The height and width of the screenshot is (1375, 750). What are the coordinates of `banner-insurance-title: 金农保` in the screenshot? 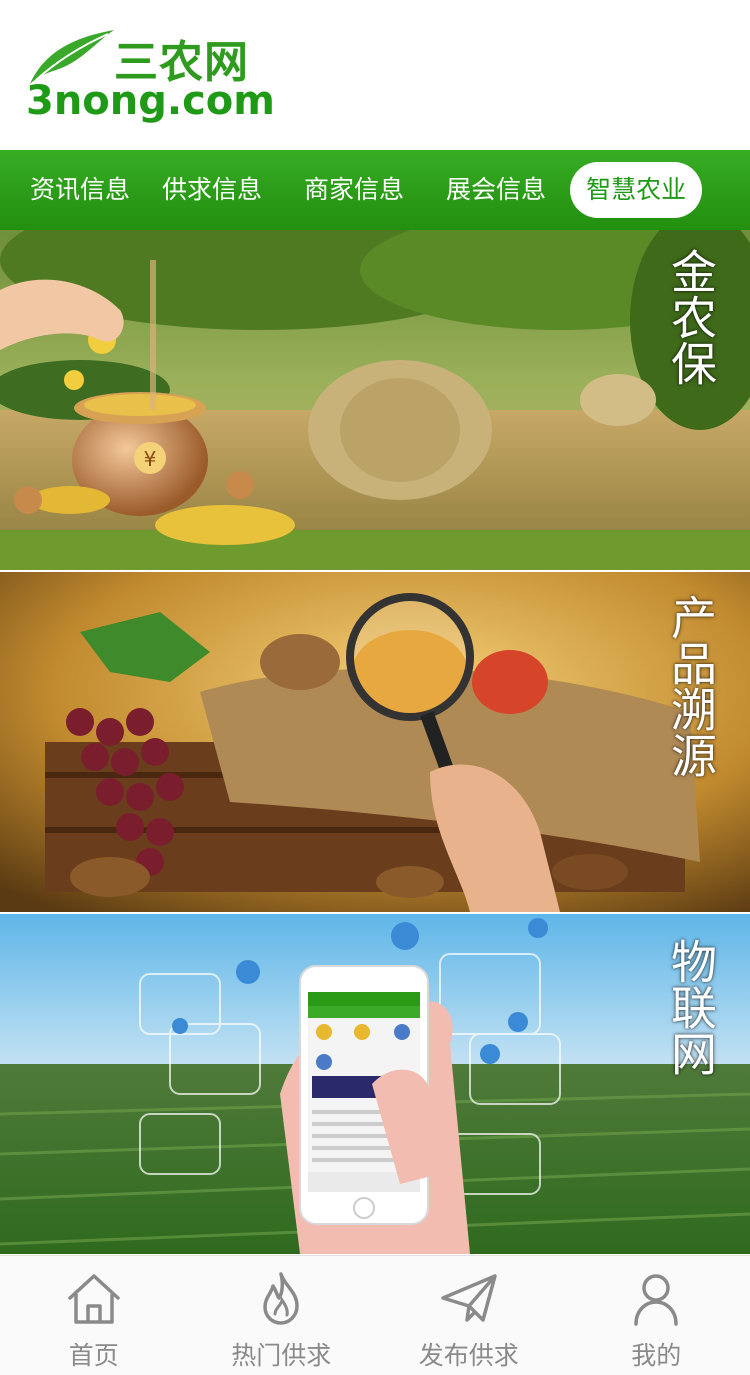 It's located at (691, 317).